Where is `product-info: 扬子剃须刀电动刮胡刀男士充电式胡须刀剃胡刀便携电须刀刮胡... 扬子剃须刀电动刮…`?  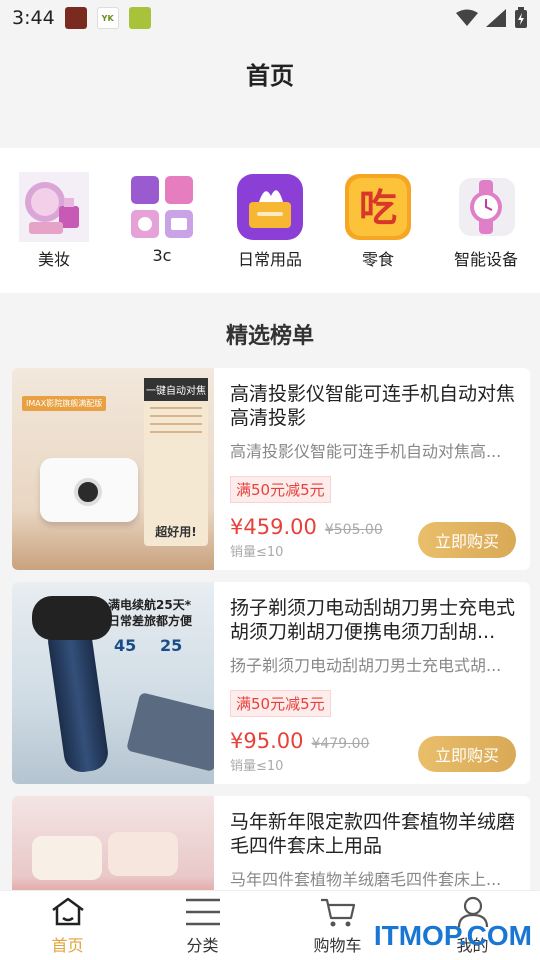 product-info: 扬子剃须刀电动刮胡刀男士充电式胡须刀剃胡刀便携电须刀刮胡... 扬子剃须刀电动刮… is located at coordinates (372, 683).